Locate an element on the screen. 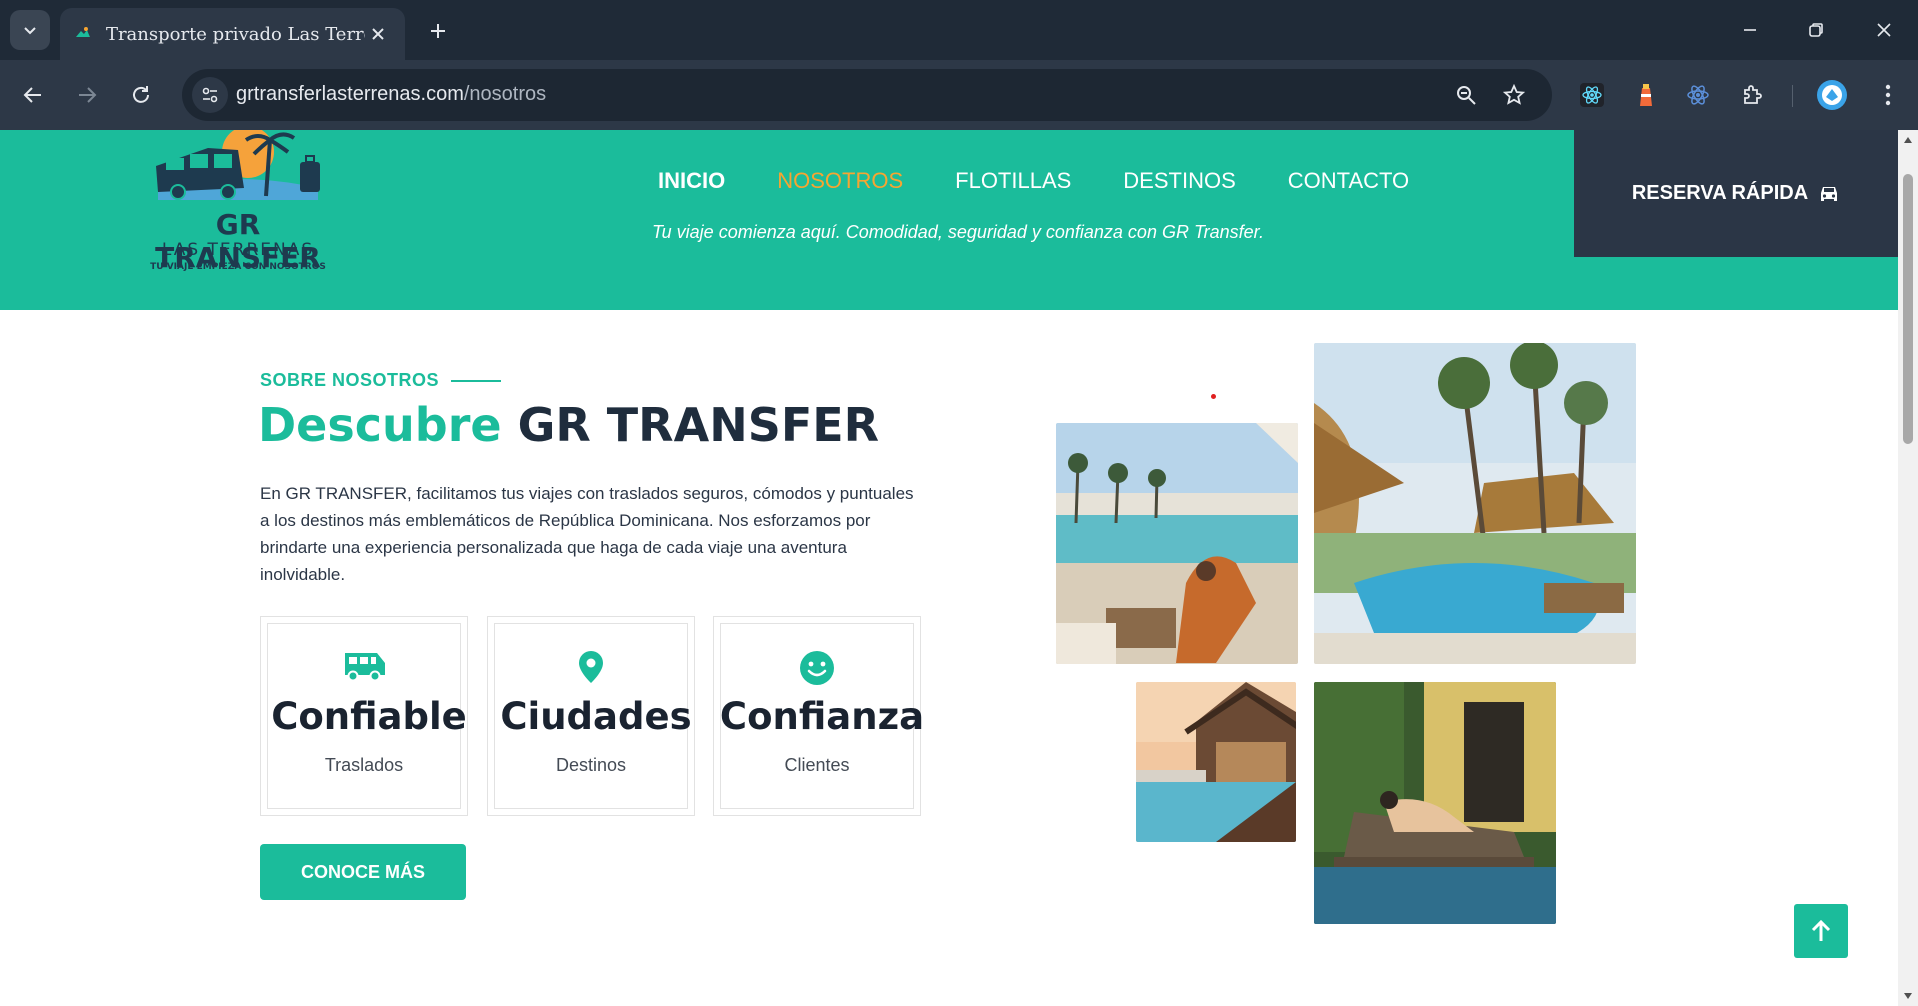 This screenshot has width=1918, height=1006. nav-nosotros: NOSOTROS is located at coordinates (840, 181).